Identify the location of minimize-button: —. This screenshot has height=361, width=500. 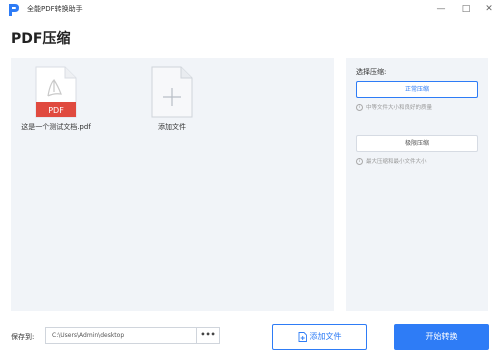
(441, 9).